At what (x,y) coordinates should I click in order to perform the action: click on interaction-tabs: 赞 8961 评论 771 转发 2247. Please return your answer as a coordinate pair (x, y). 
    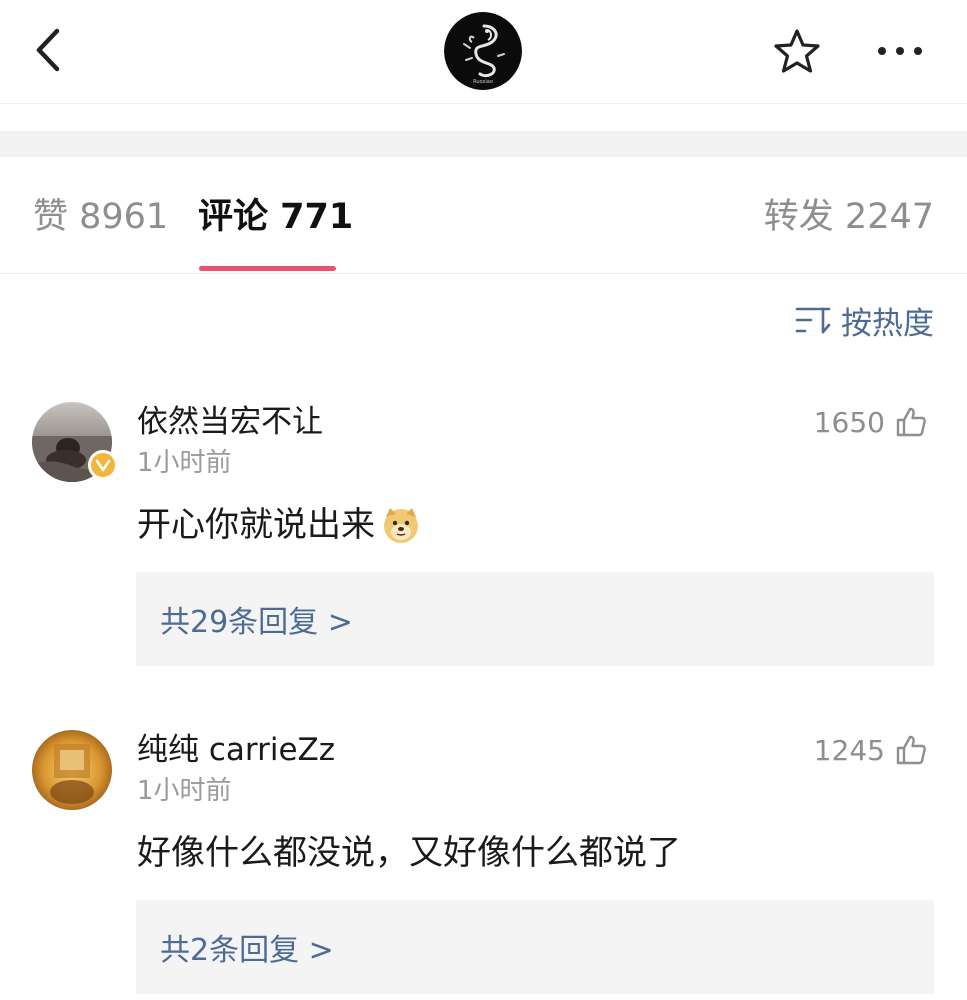
    Looking at the image, I should click on (483, 215).